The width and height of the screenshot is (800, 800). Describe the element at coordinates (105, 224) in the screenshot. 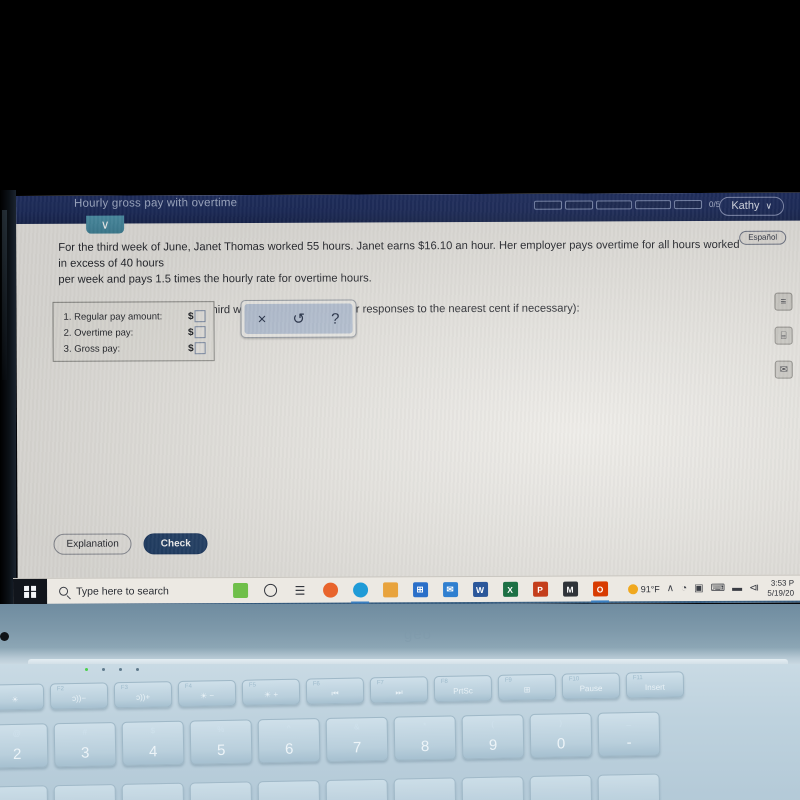

I see `collapse-tab-button: ∨` at that location.